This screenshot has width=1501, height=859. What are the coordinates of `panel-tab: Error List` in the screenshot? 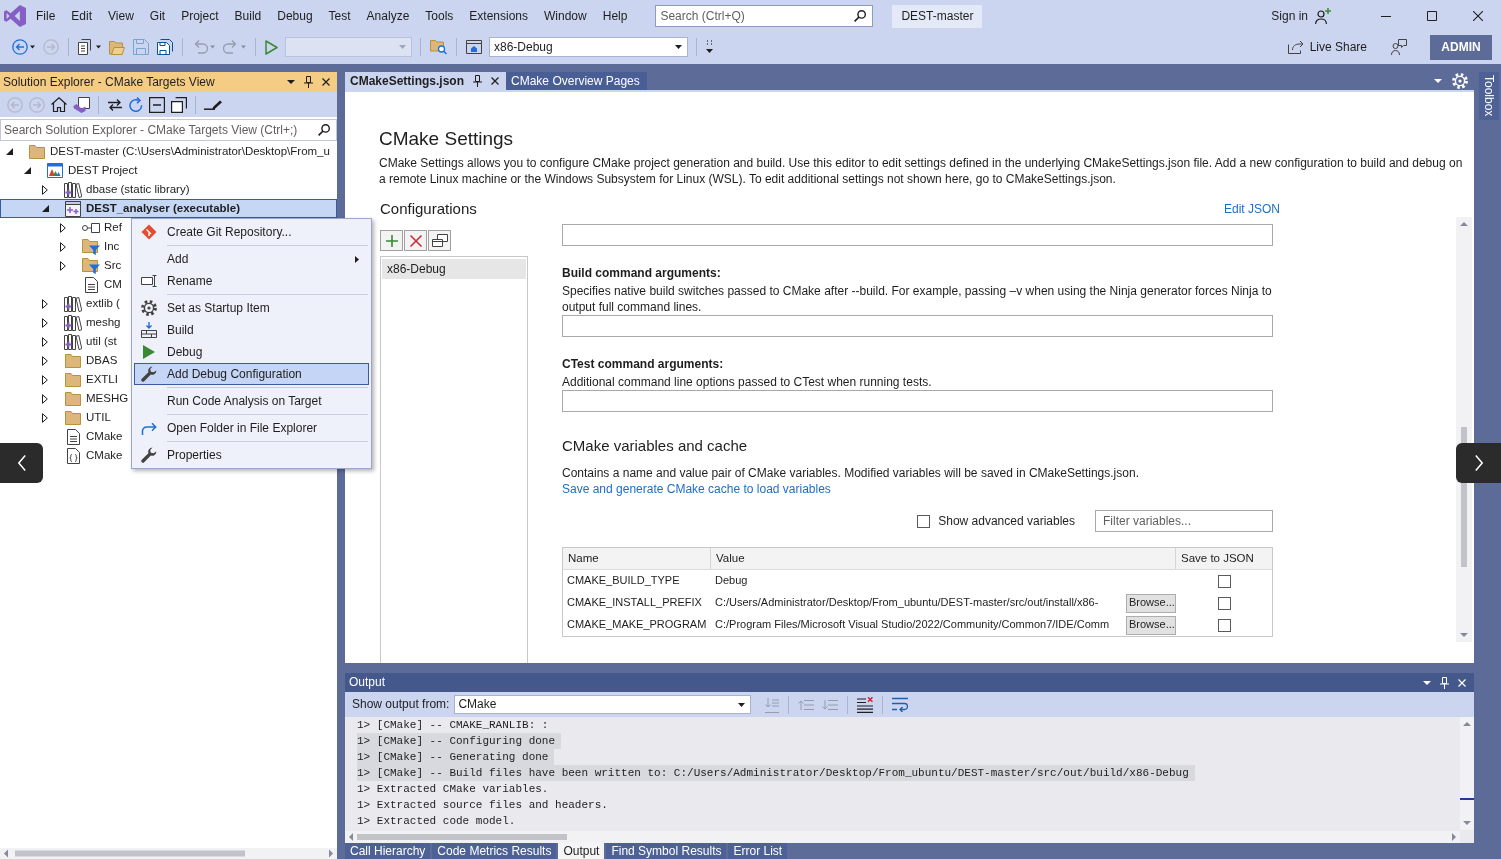 It's located at (758, 851).